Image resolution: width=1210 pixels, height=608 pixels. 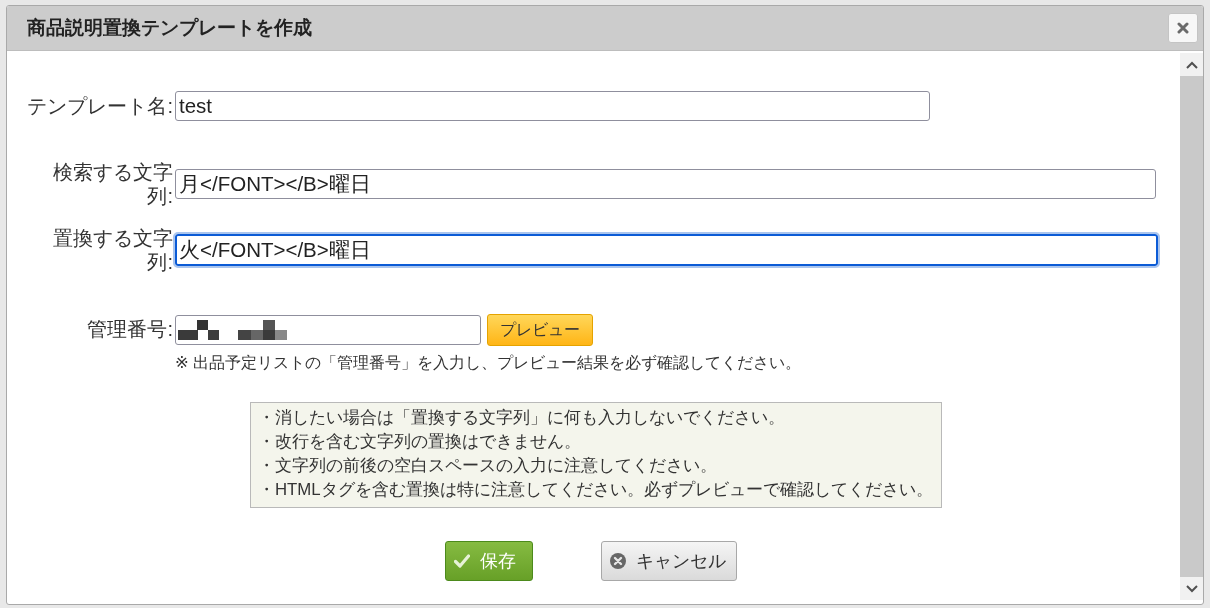 What do you see at coordinates (1191, 64) in the screenshot?
I see `chevron-up-icon` at bounding box center [1191, 64].